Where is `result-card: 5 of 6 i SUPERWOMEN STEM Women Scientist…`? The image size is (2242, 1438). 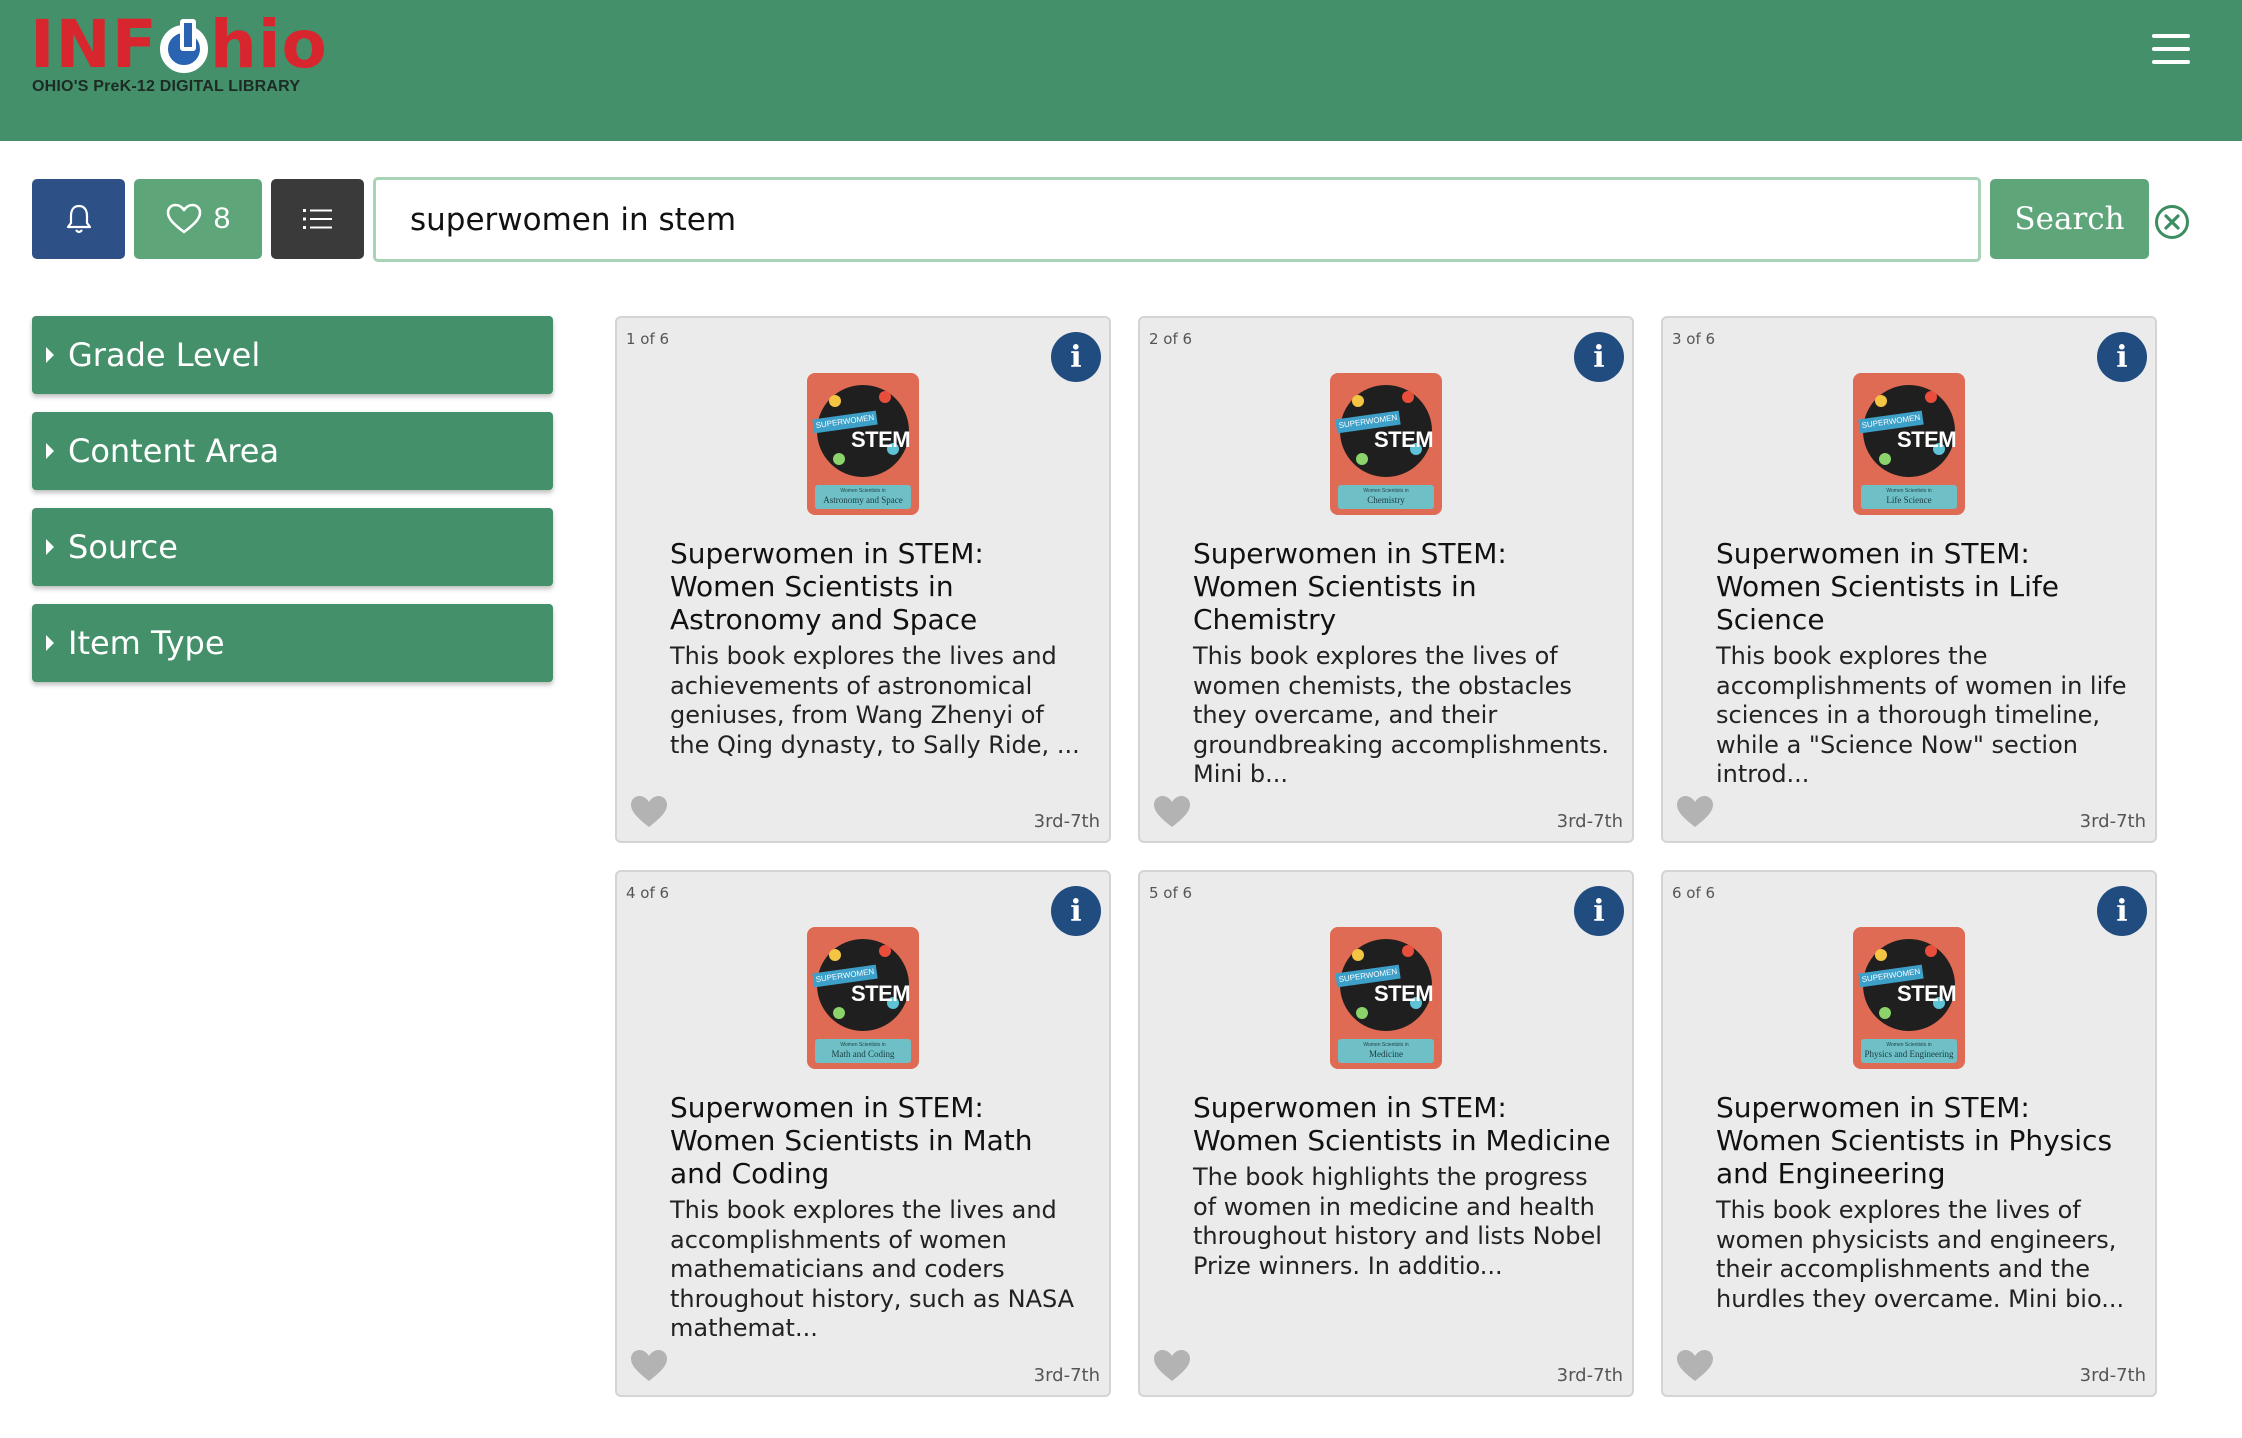 result-card: 5 of 6 i SUPERWOMEN STEM Women Scientist… is located at coordinates (1386, 1133).